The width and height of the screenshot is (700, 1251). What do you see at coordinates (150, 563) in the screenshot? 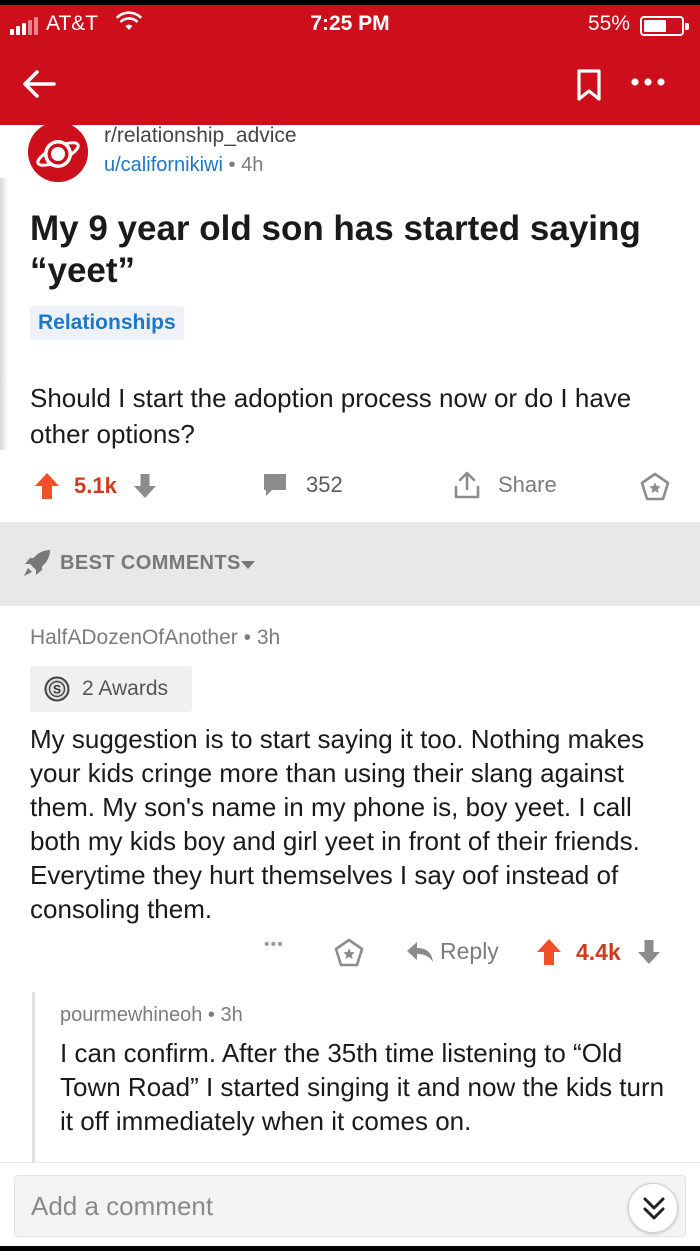
I see `sort-label: BEST COMMENTS` at bounding box center [150, 563].